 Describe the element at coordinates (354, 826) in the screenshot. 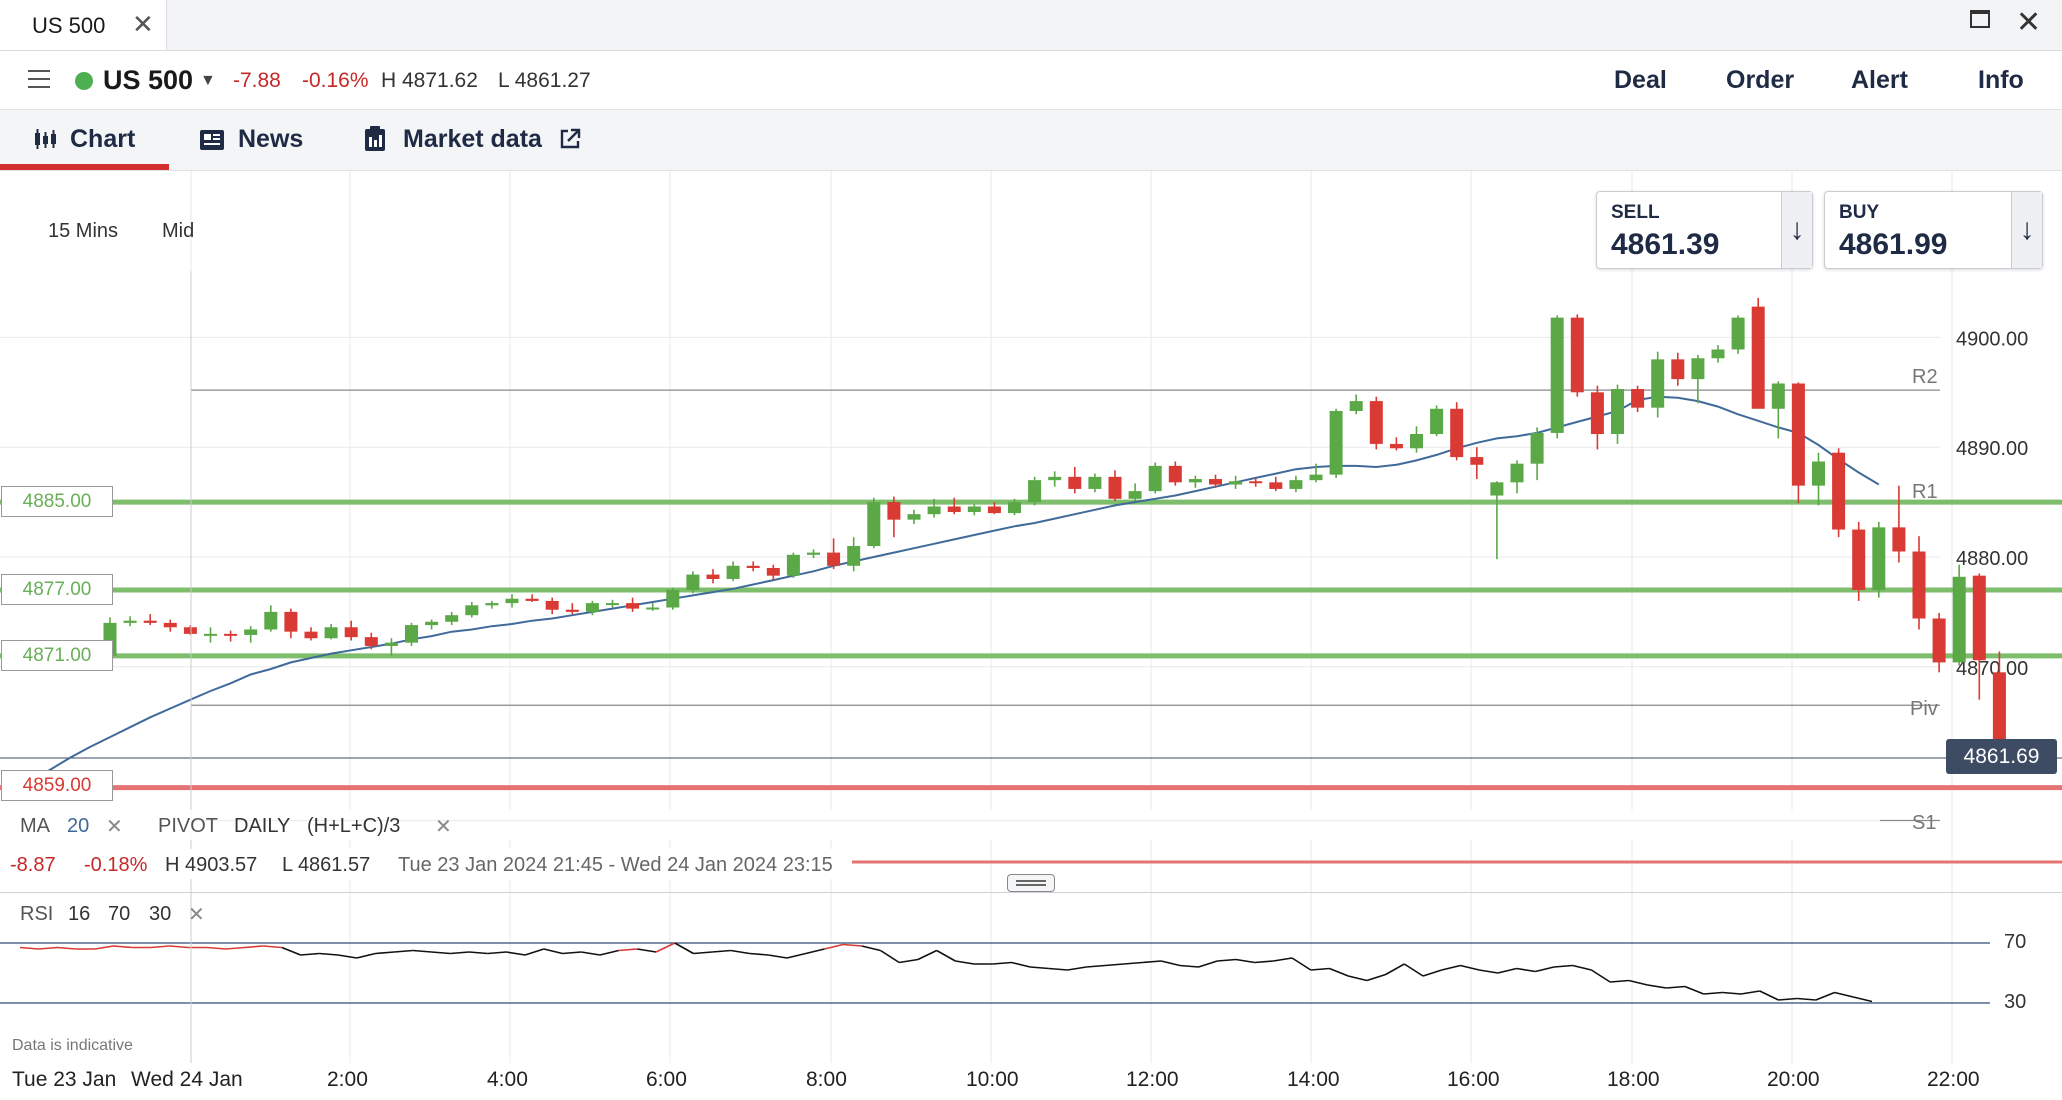

I see `pivot-formula: (H+L+C)/3` at that location.